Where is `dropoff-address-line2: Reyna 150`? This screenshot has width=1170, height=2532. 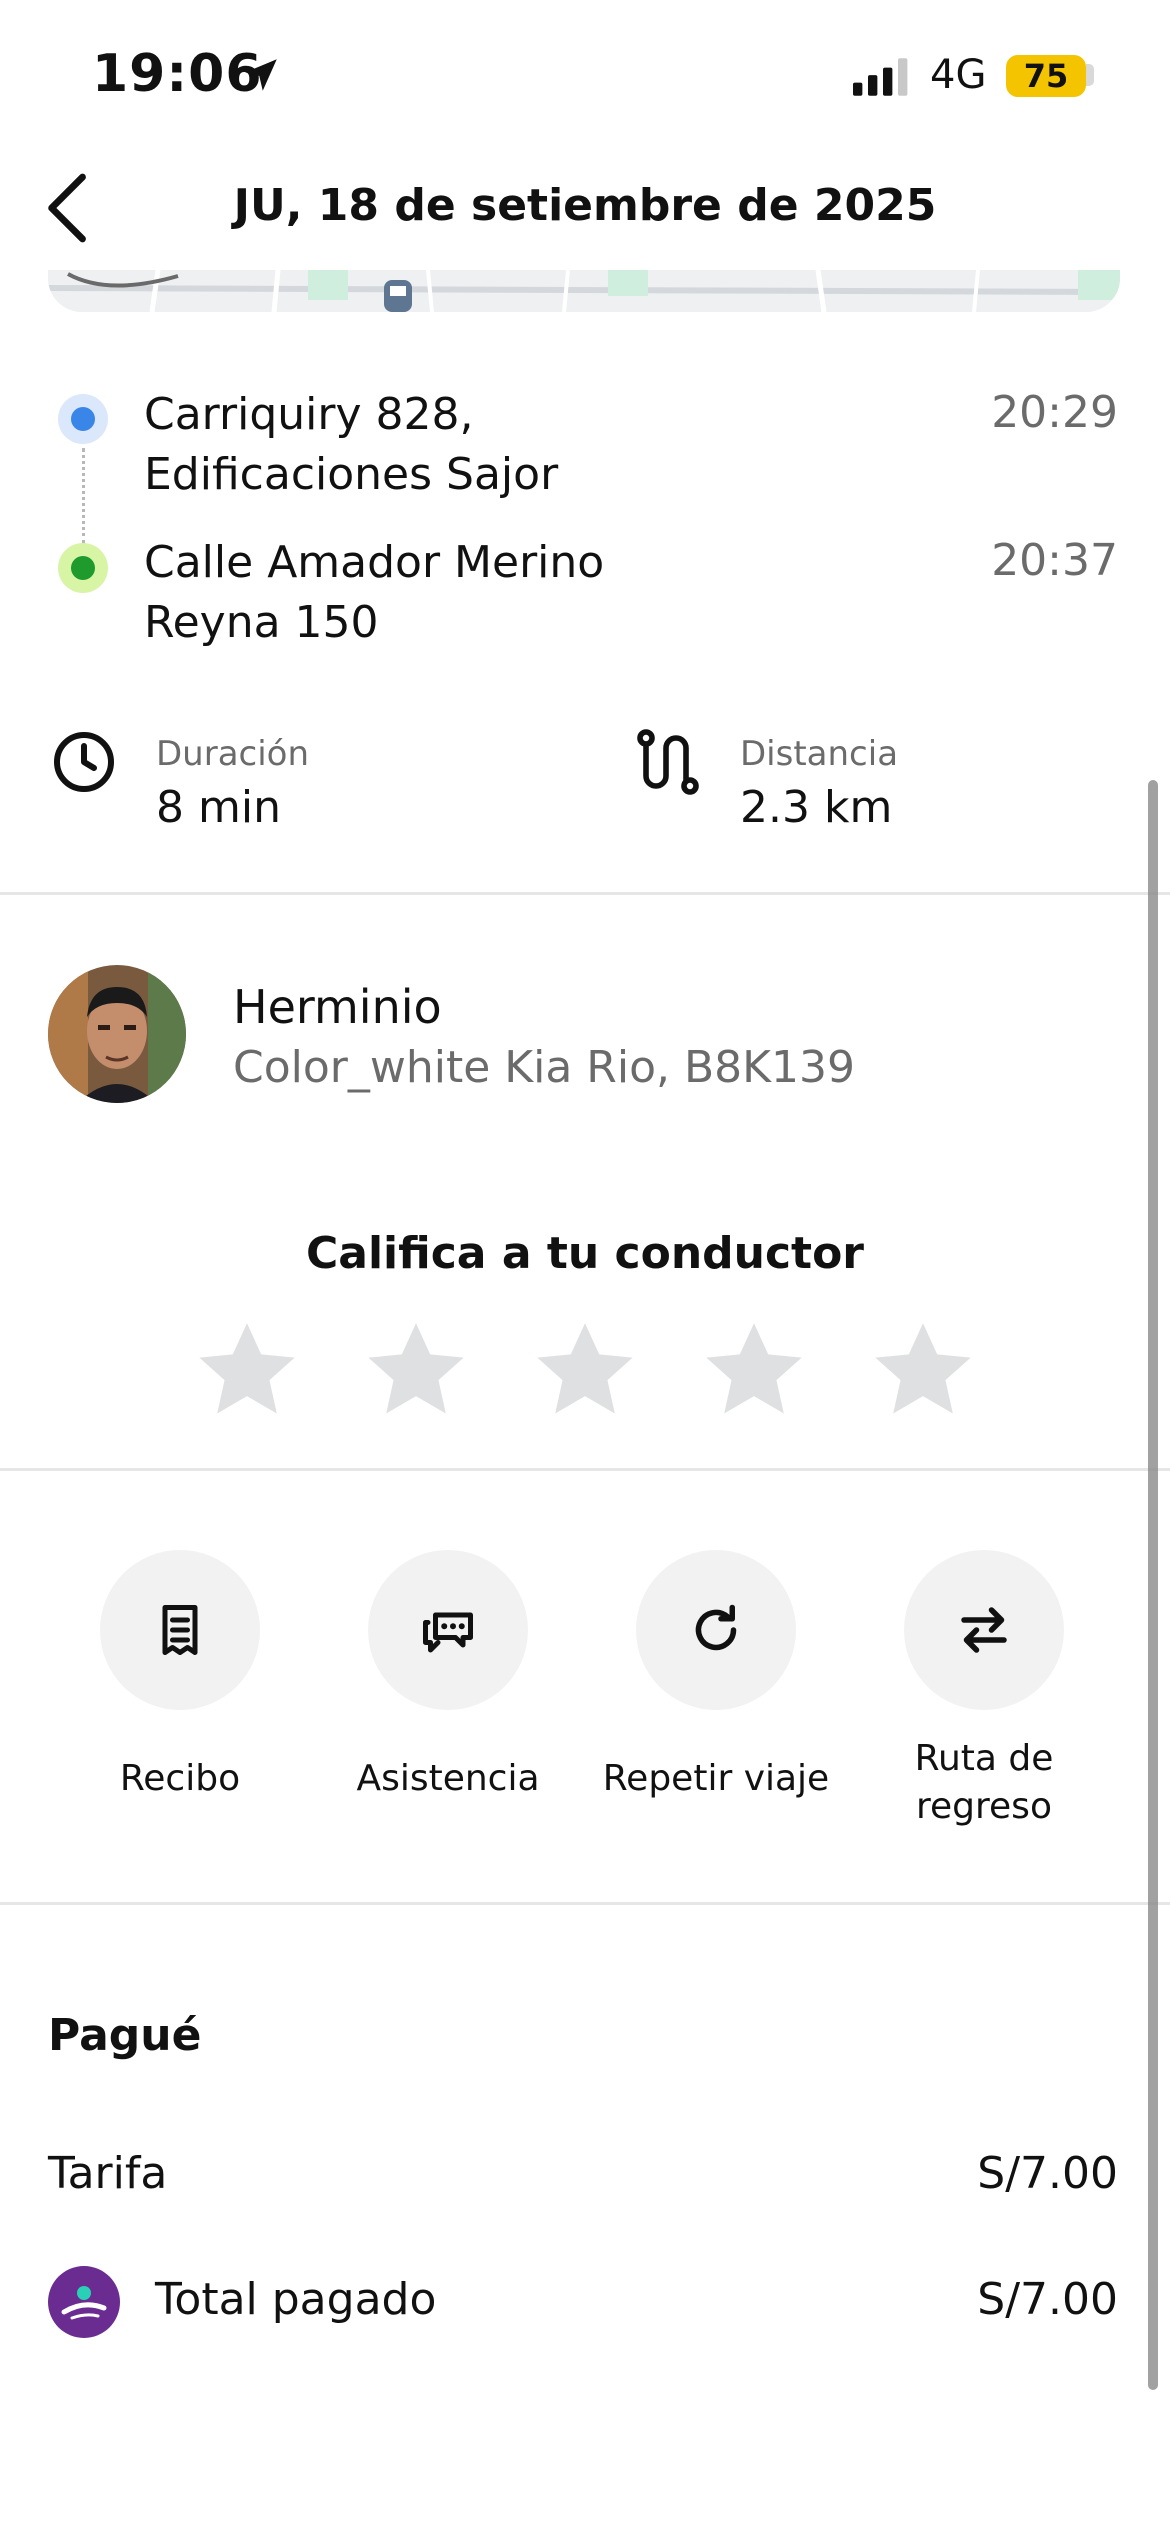 dropoff-address-line2: Reyna 150 is located at coordinates (261, 622).